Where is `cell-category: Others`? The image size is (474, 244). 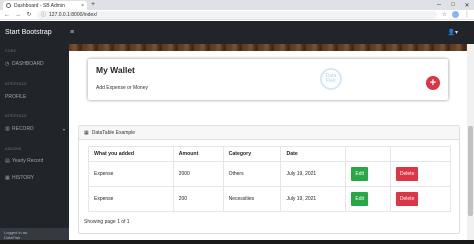
cell-category: Others is located at coordinates (252, 174).